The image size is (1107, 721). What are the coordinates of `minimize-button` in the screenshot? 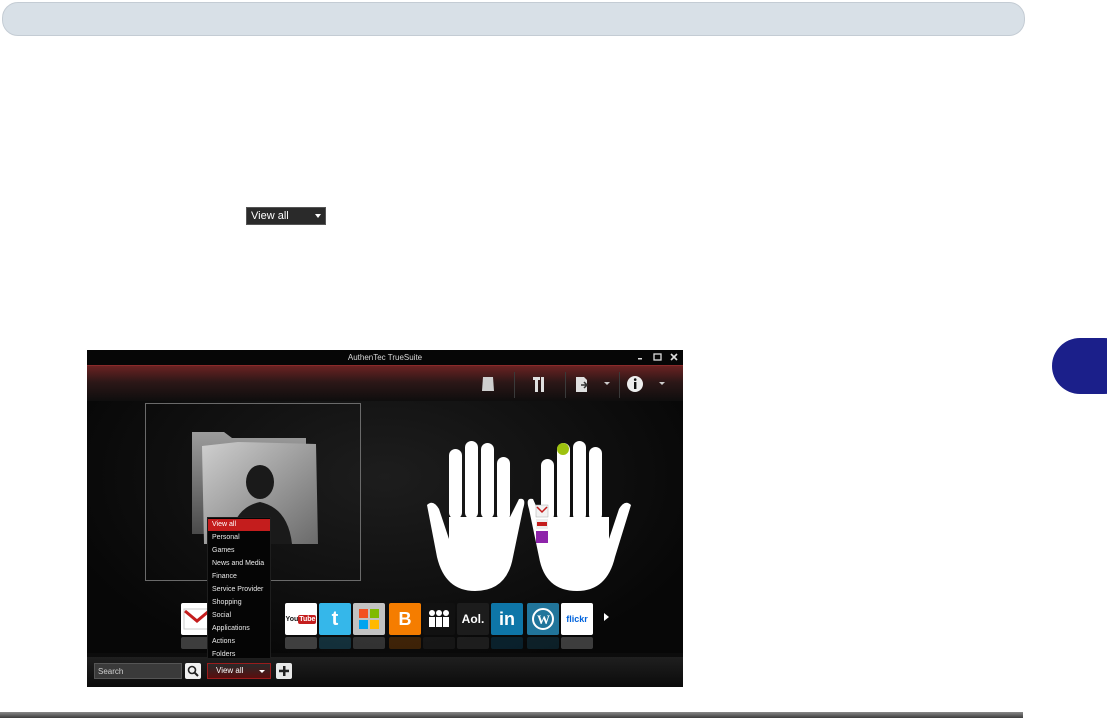 It's located at (640, 357).